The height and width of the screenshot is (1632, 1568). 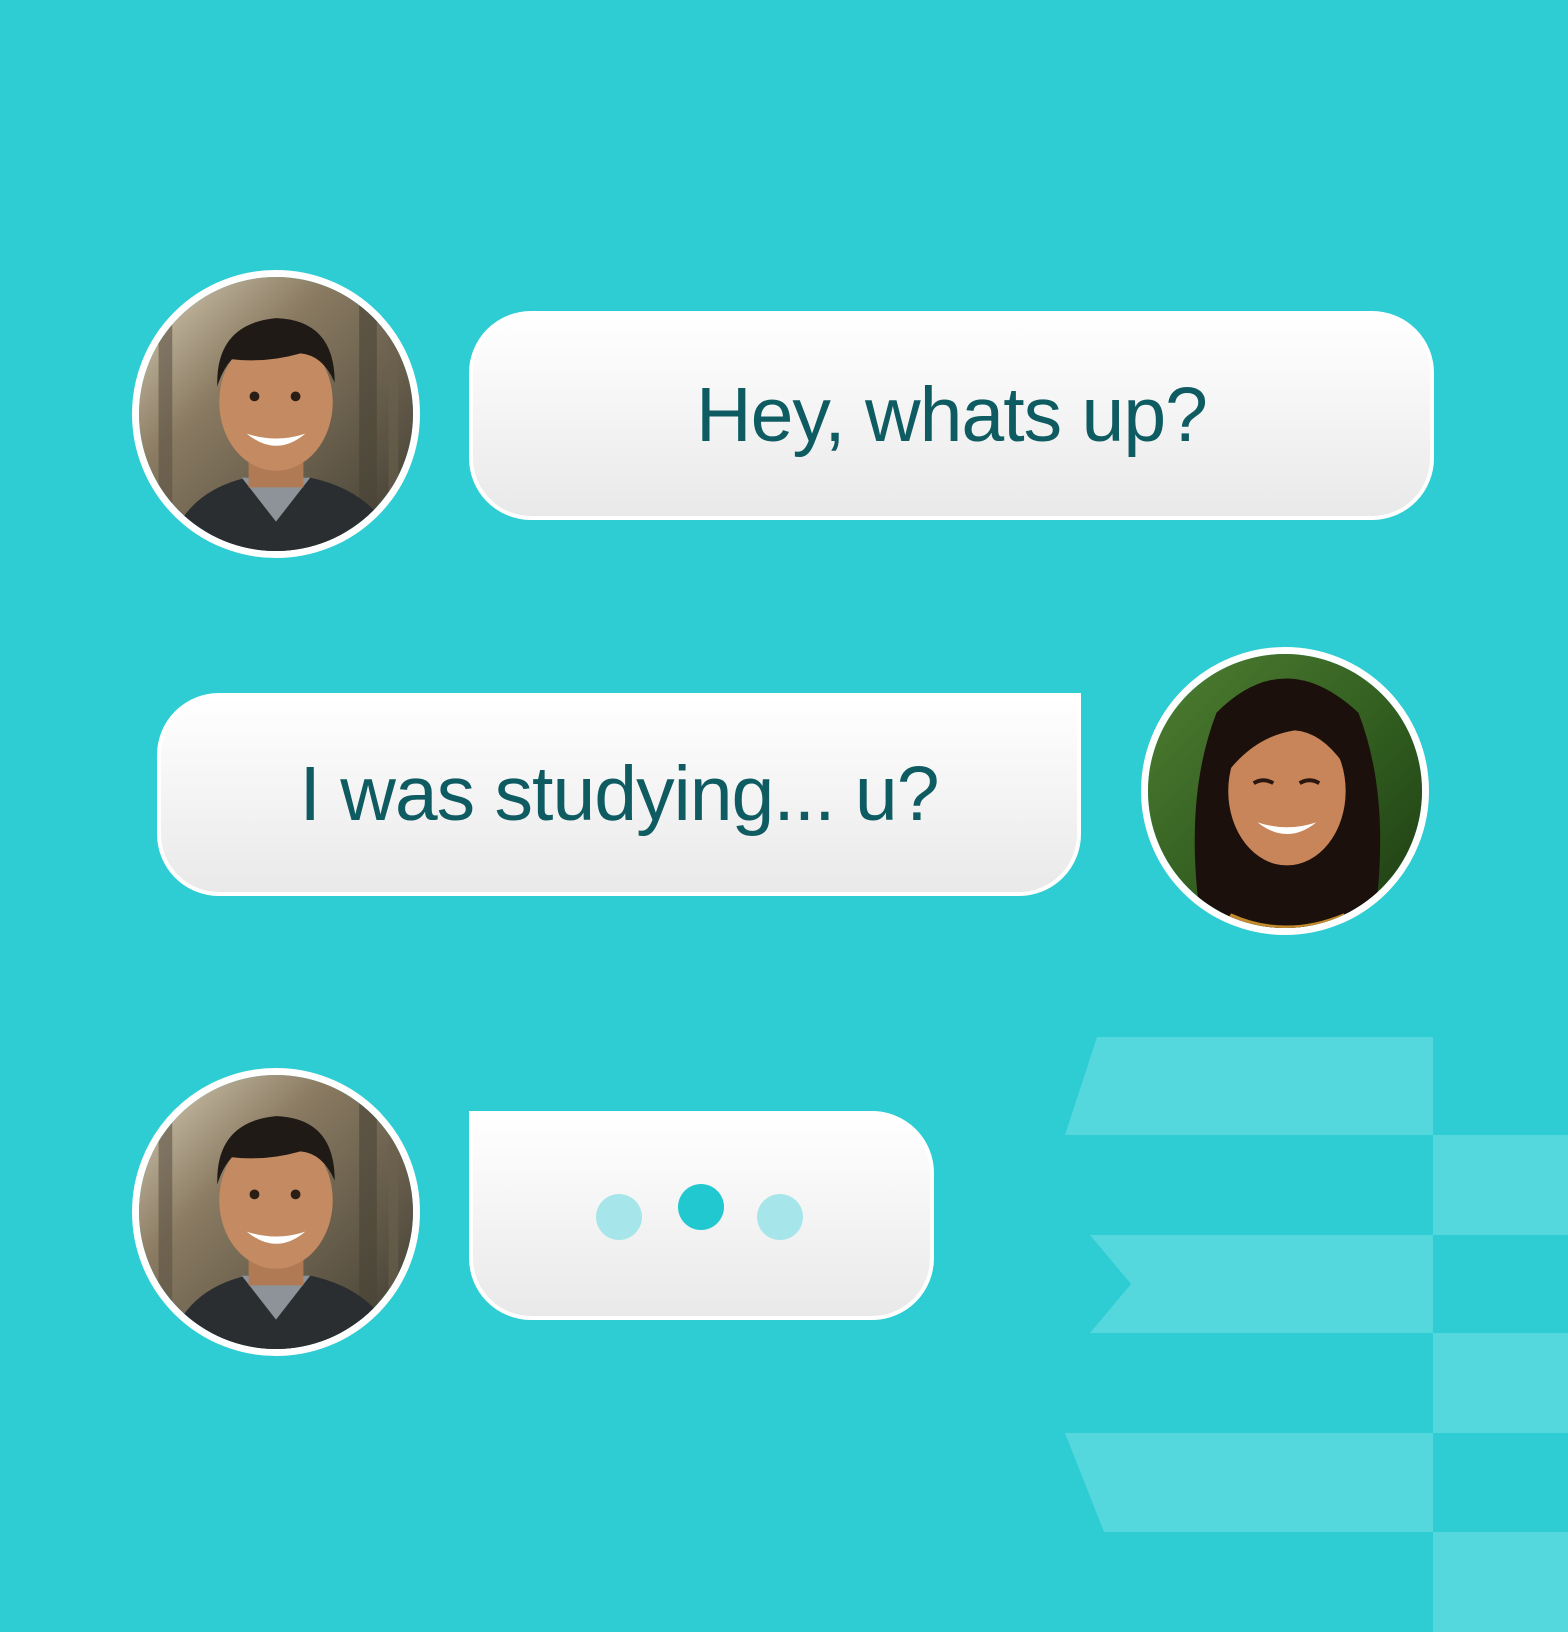 I want to click on message-bubble-2: I was studying... u?, so click(x=619, y=794).